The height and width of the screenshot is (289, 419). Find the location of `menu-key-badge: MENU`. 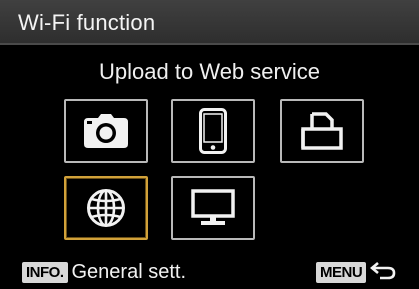

menu-key-badge: MENU is located at coordinates (341, 272).